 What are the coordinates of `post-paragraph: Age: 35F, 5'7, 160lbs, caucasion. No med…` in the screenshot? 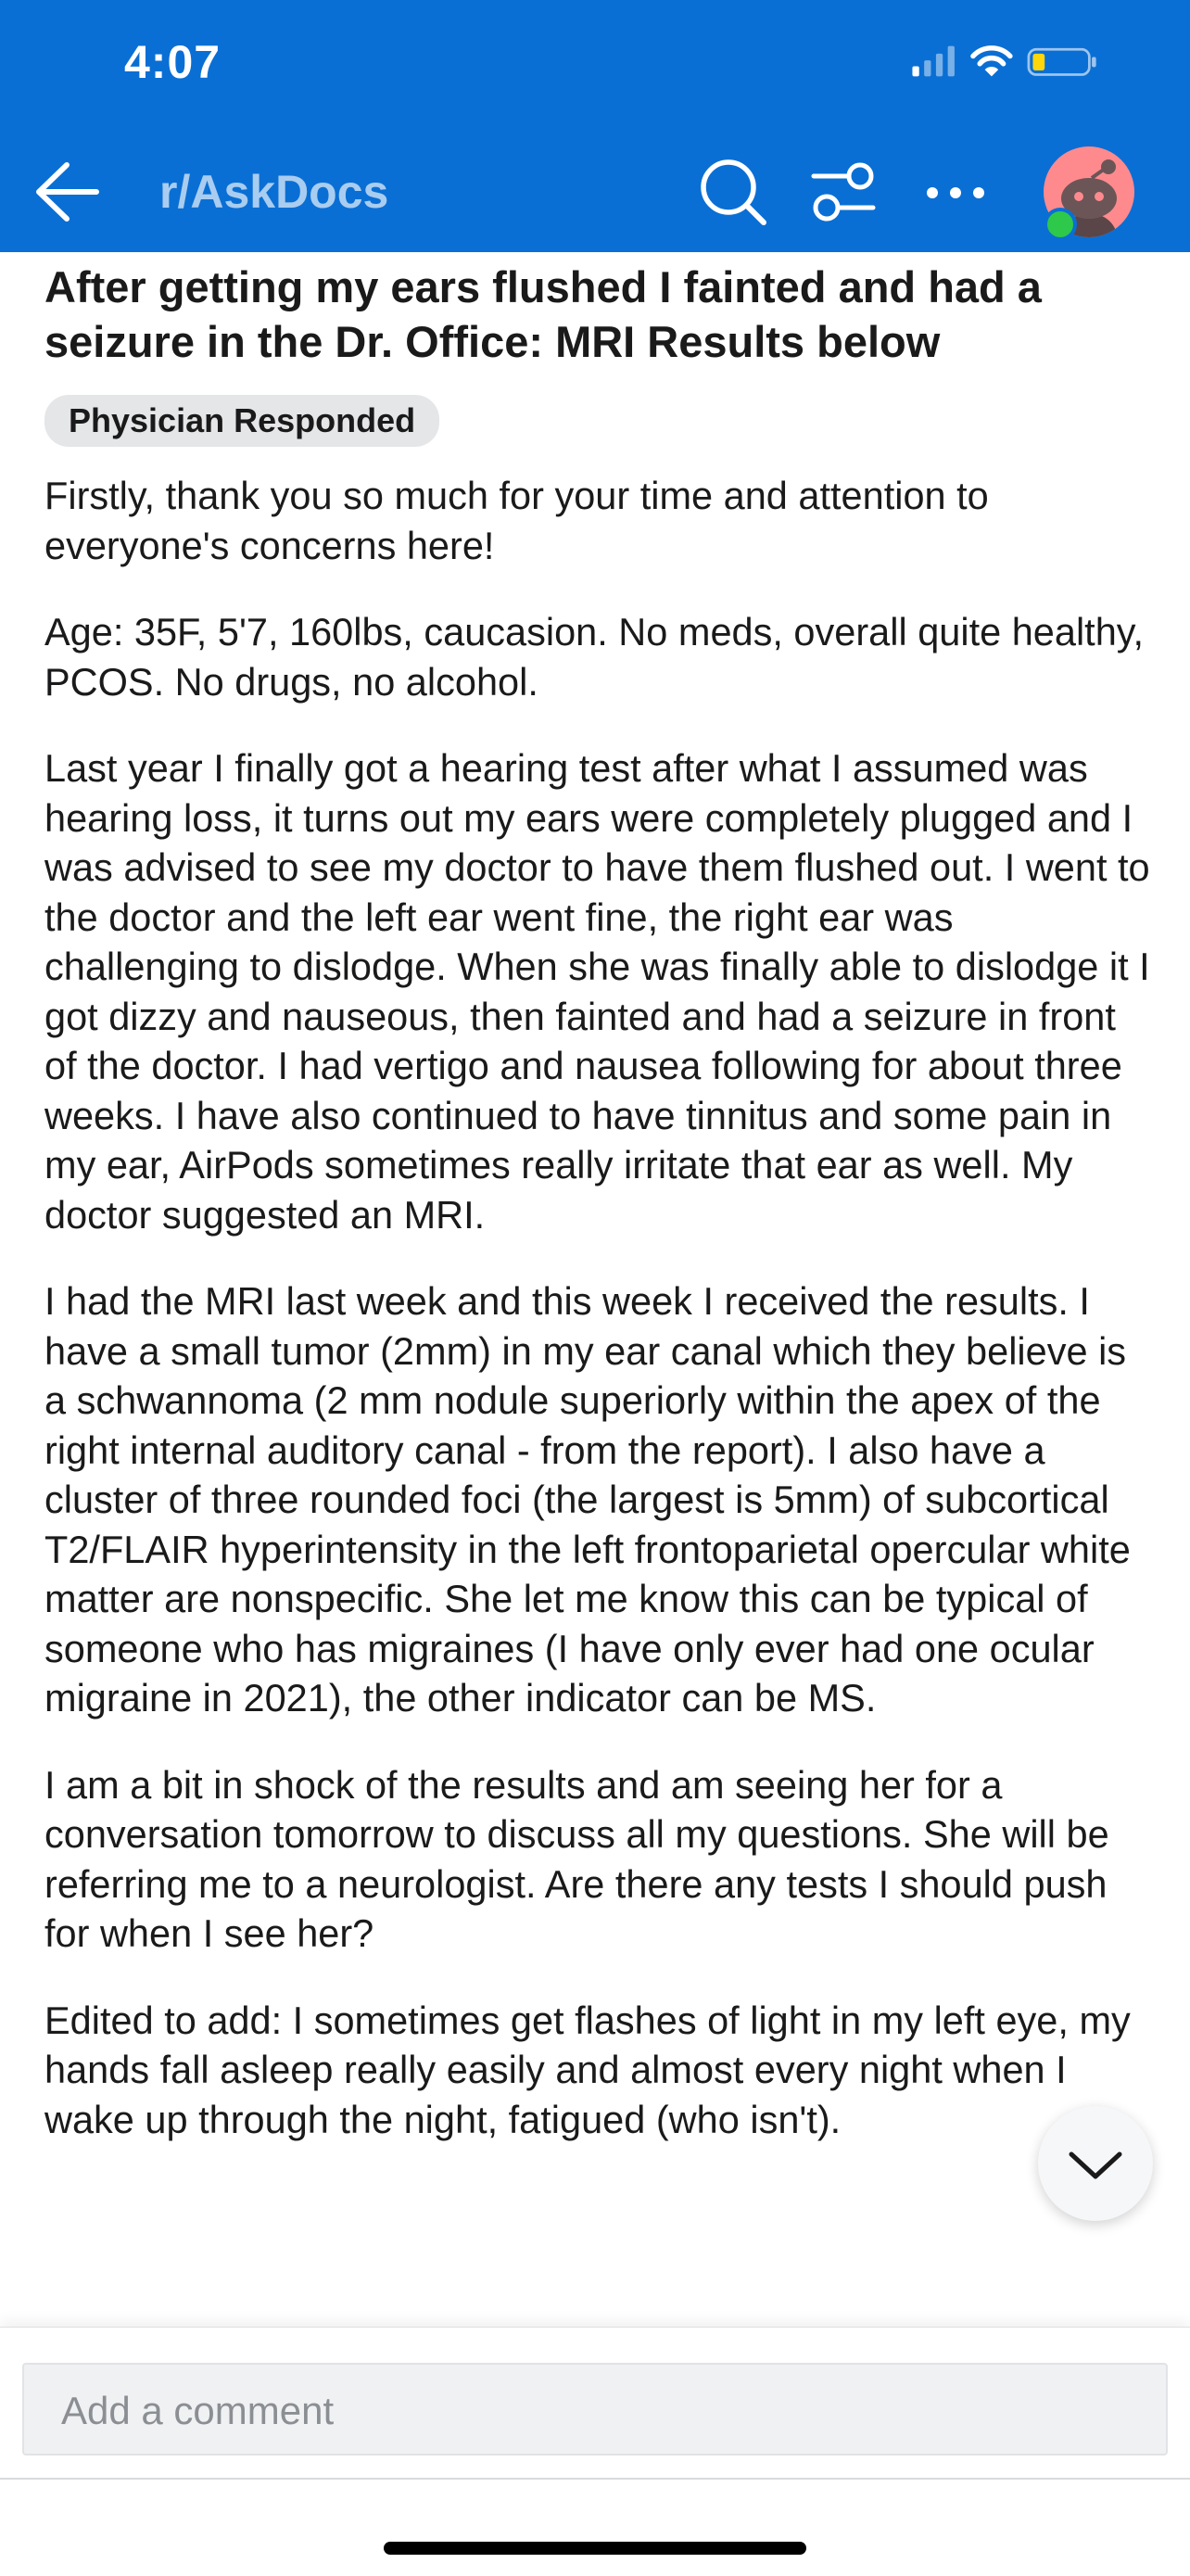 It's located at (594, 657).